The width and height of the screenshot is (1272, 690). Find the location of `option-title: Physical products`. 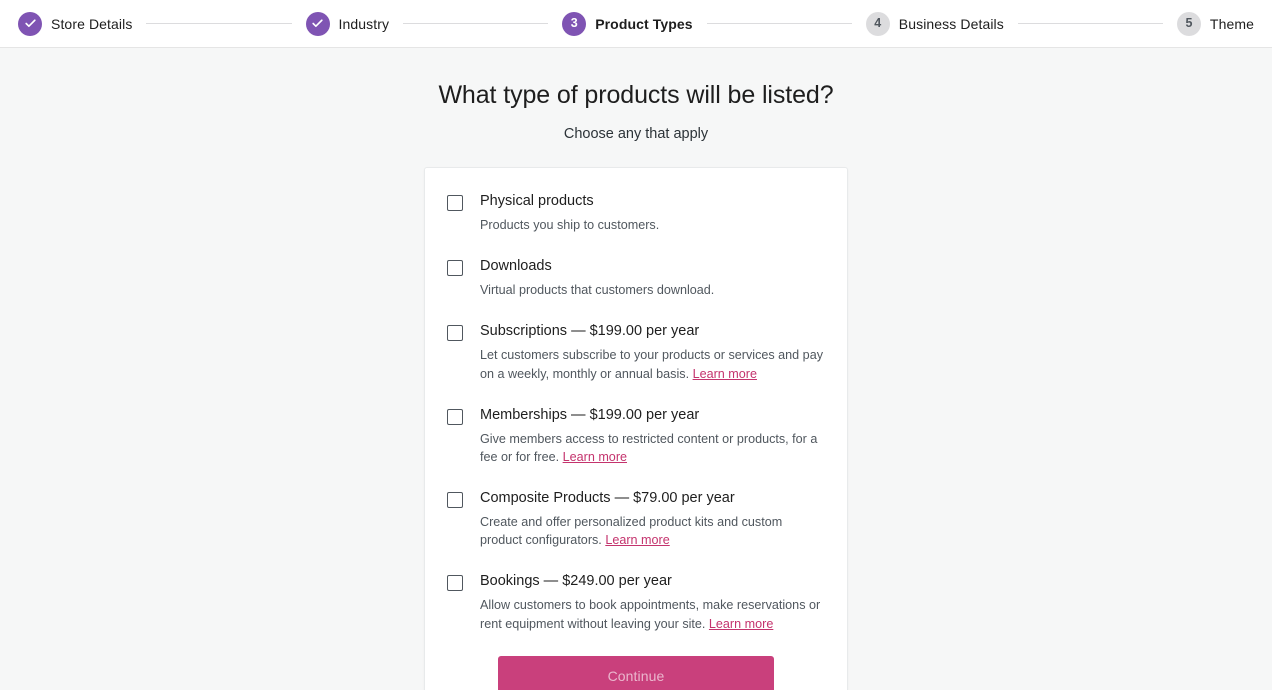

option-title: Physical products is located at coordinates (537, 201).